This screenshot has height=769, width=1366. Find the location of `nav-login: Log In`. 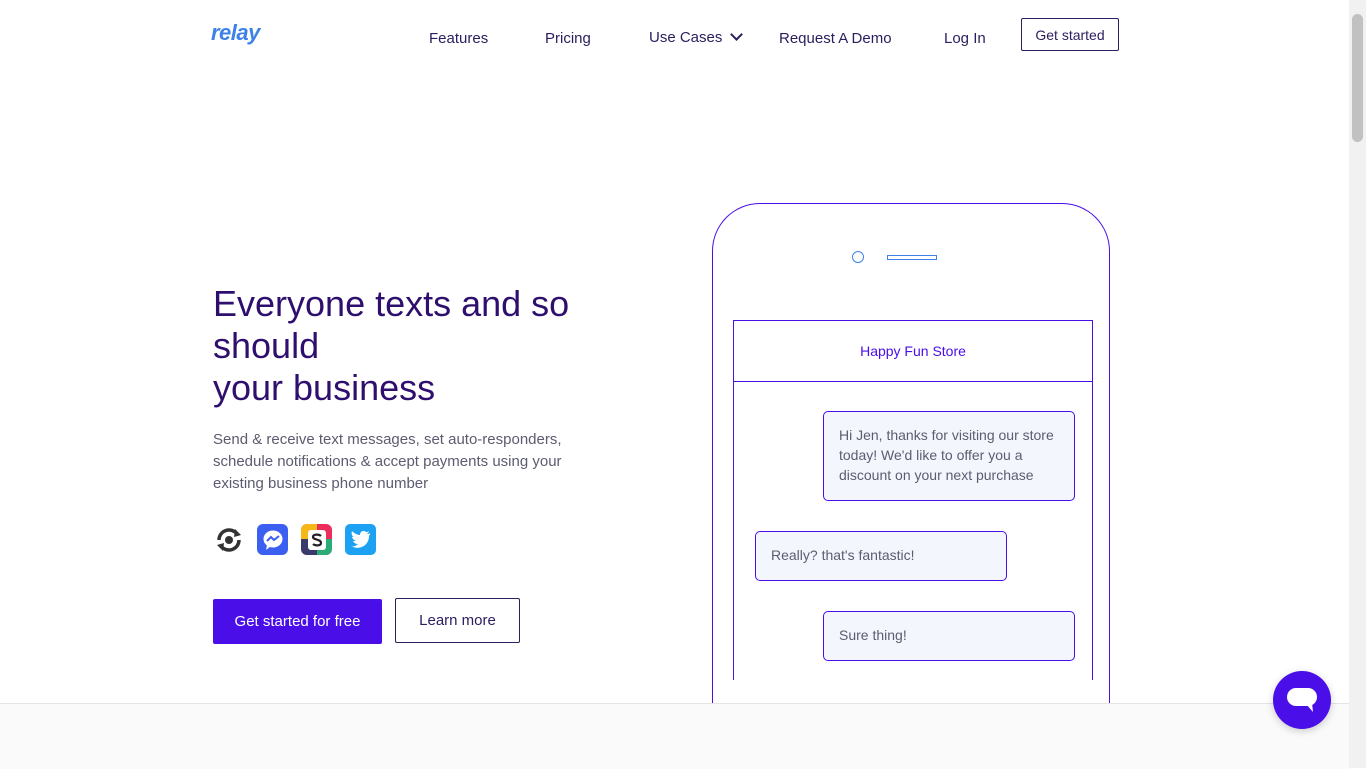

nav-login: Log In is located at coordinates (965, 38).